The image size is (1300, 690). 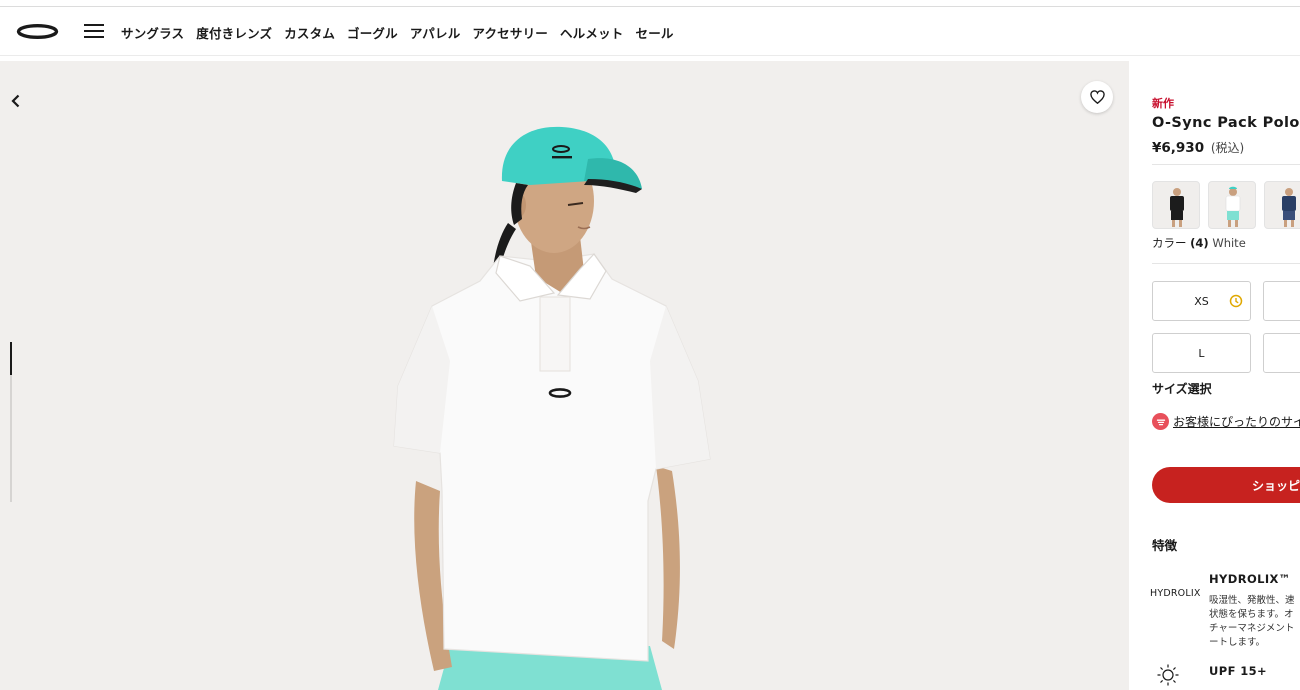 I want to click on nav-item-goggles: ゴーグル, so click(x=372, y=32).